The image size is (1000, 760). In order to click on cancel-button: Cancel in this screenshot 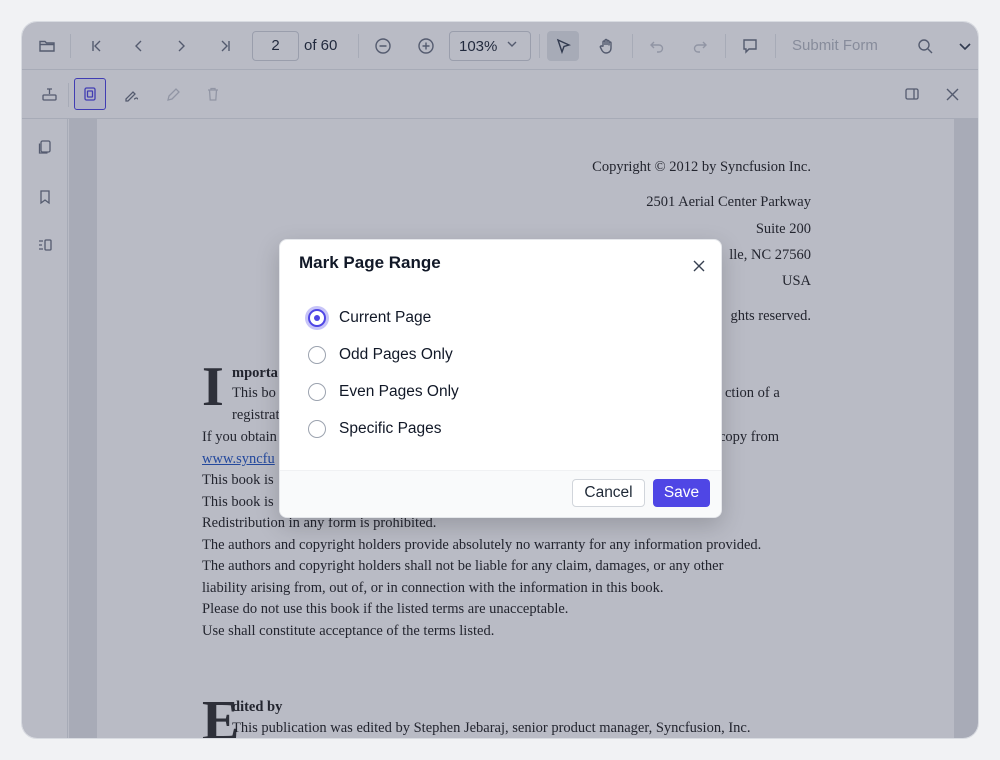, I will do `click(608, 493)`.